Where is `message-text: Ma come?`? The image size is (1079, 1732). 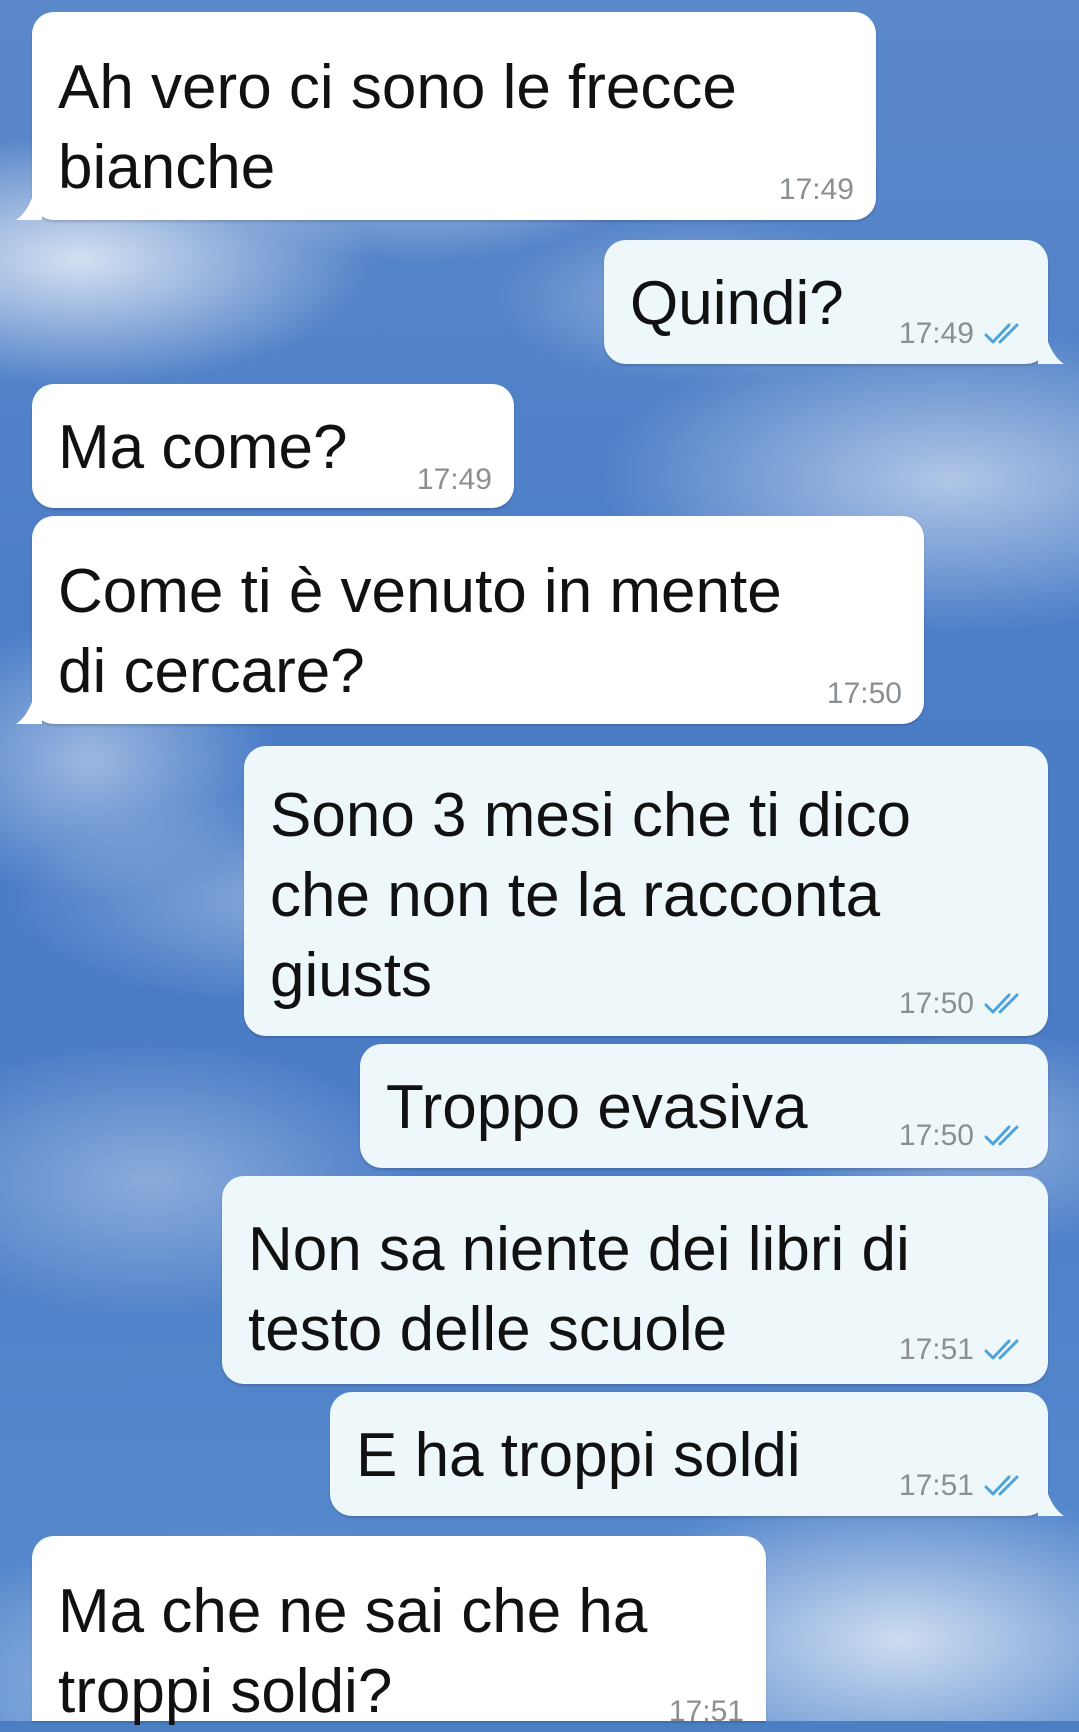 message-text: Ma come? is located at coordinates (203, 447).